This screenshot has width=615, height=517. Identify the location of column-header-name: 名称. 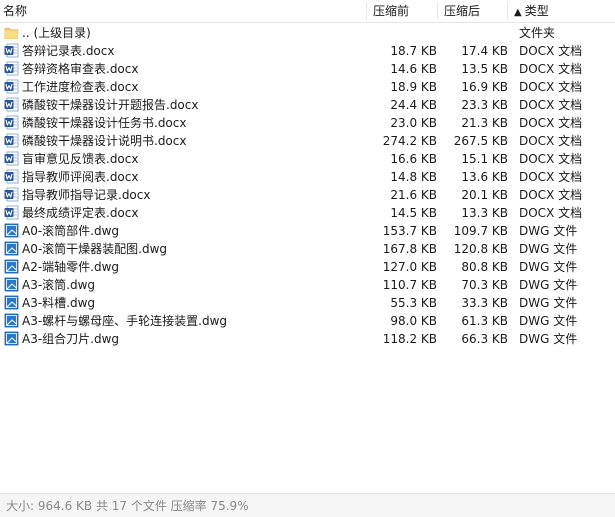
(15, 11).